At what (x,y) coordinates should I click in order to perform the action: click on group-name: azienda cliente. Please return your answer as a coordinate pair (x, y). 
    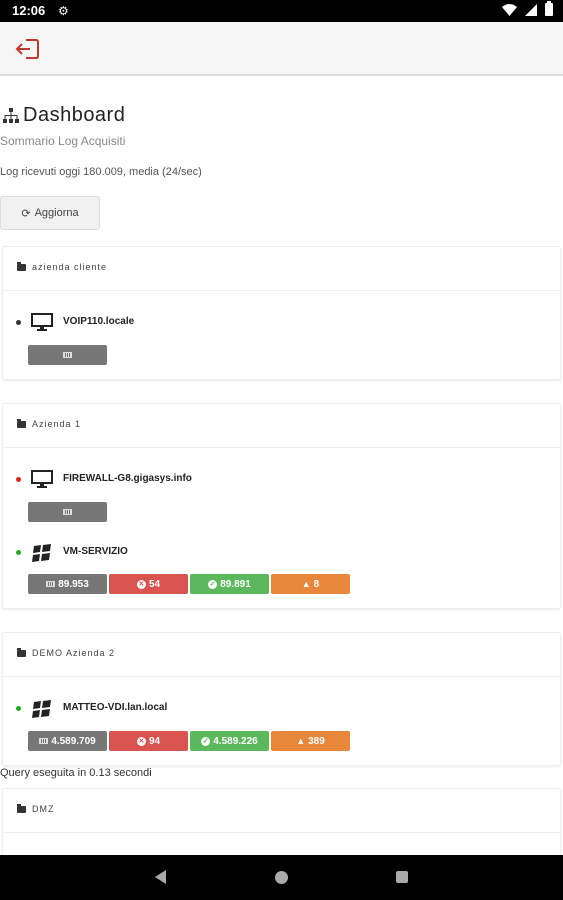
    Looking at the image, I should click on (70, 267).